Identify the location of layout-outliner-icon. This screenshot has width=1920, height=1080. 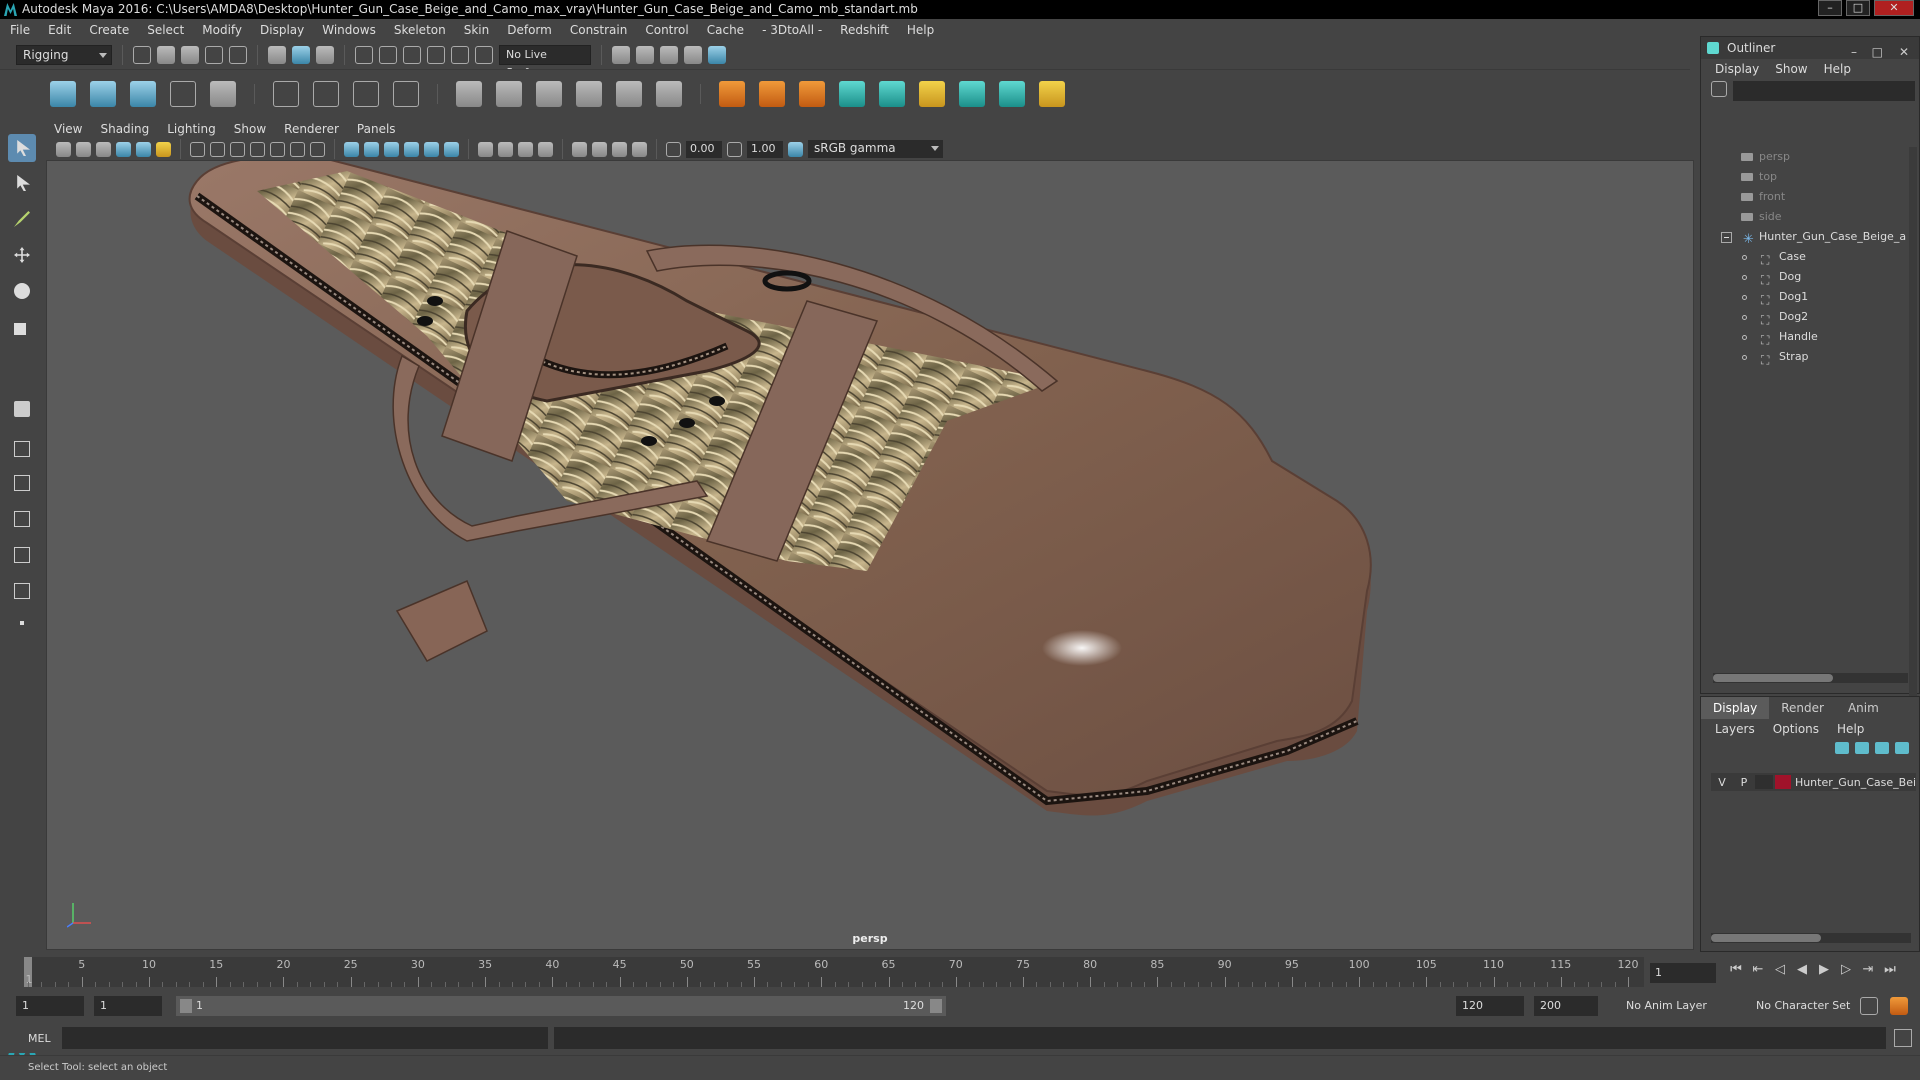
(22, 519).